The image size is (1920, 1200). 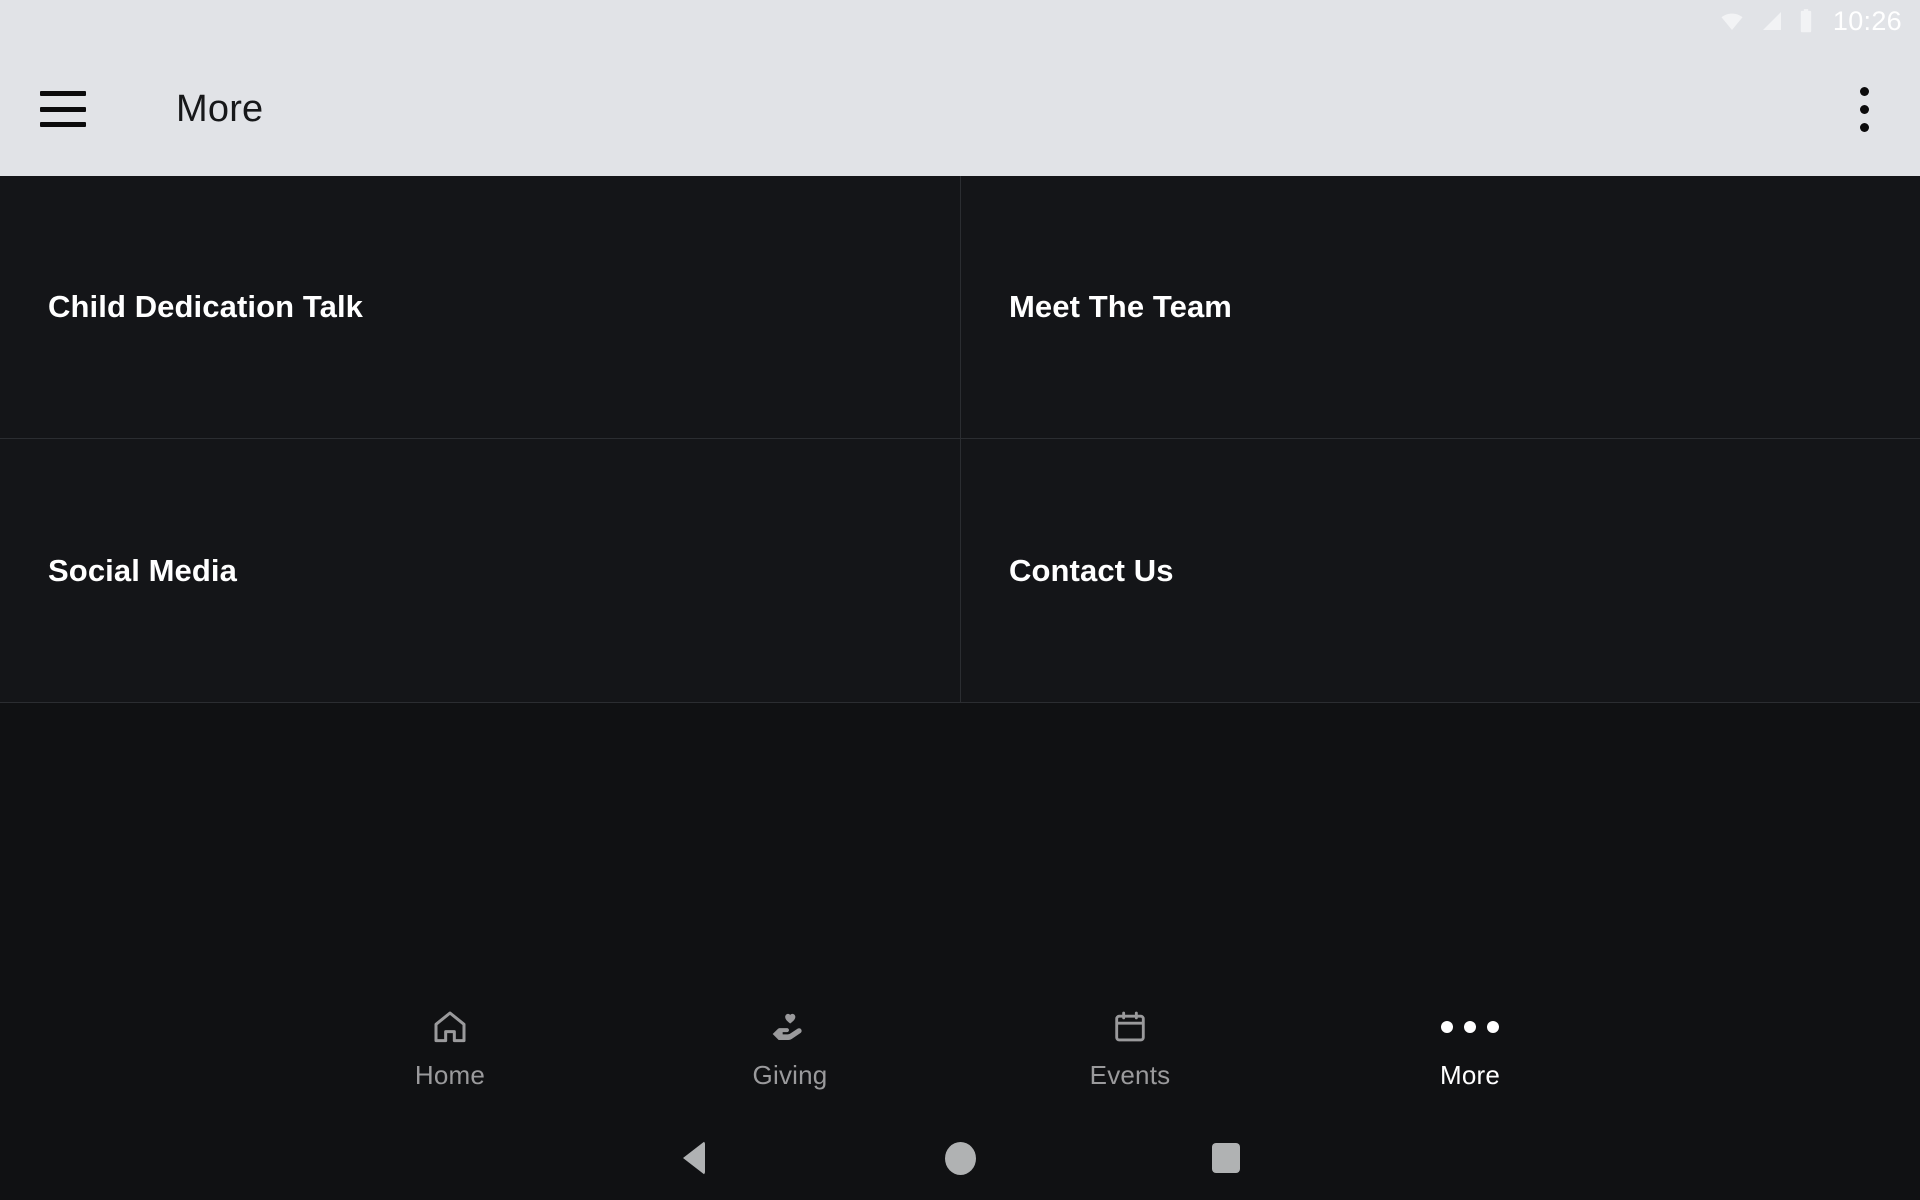 I want to click on status-icon-group: 10:26, so click(x=1809, y=20).